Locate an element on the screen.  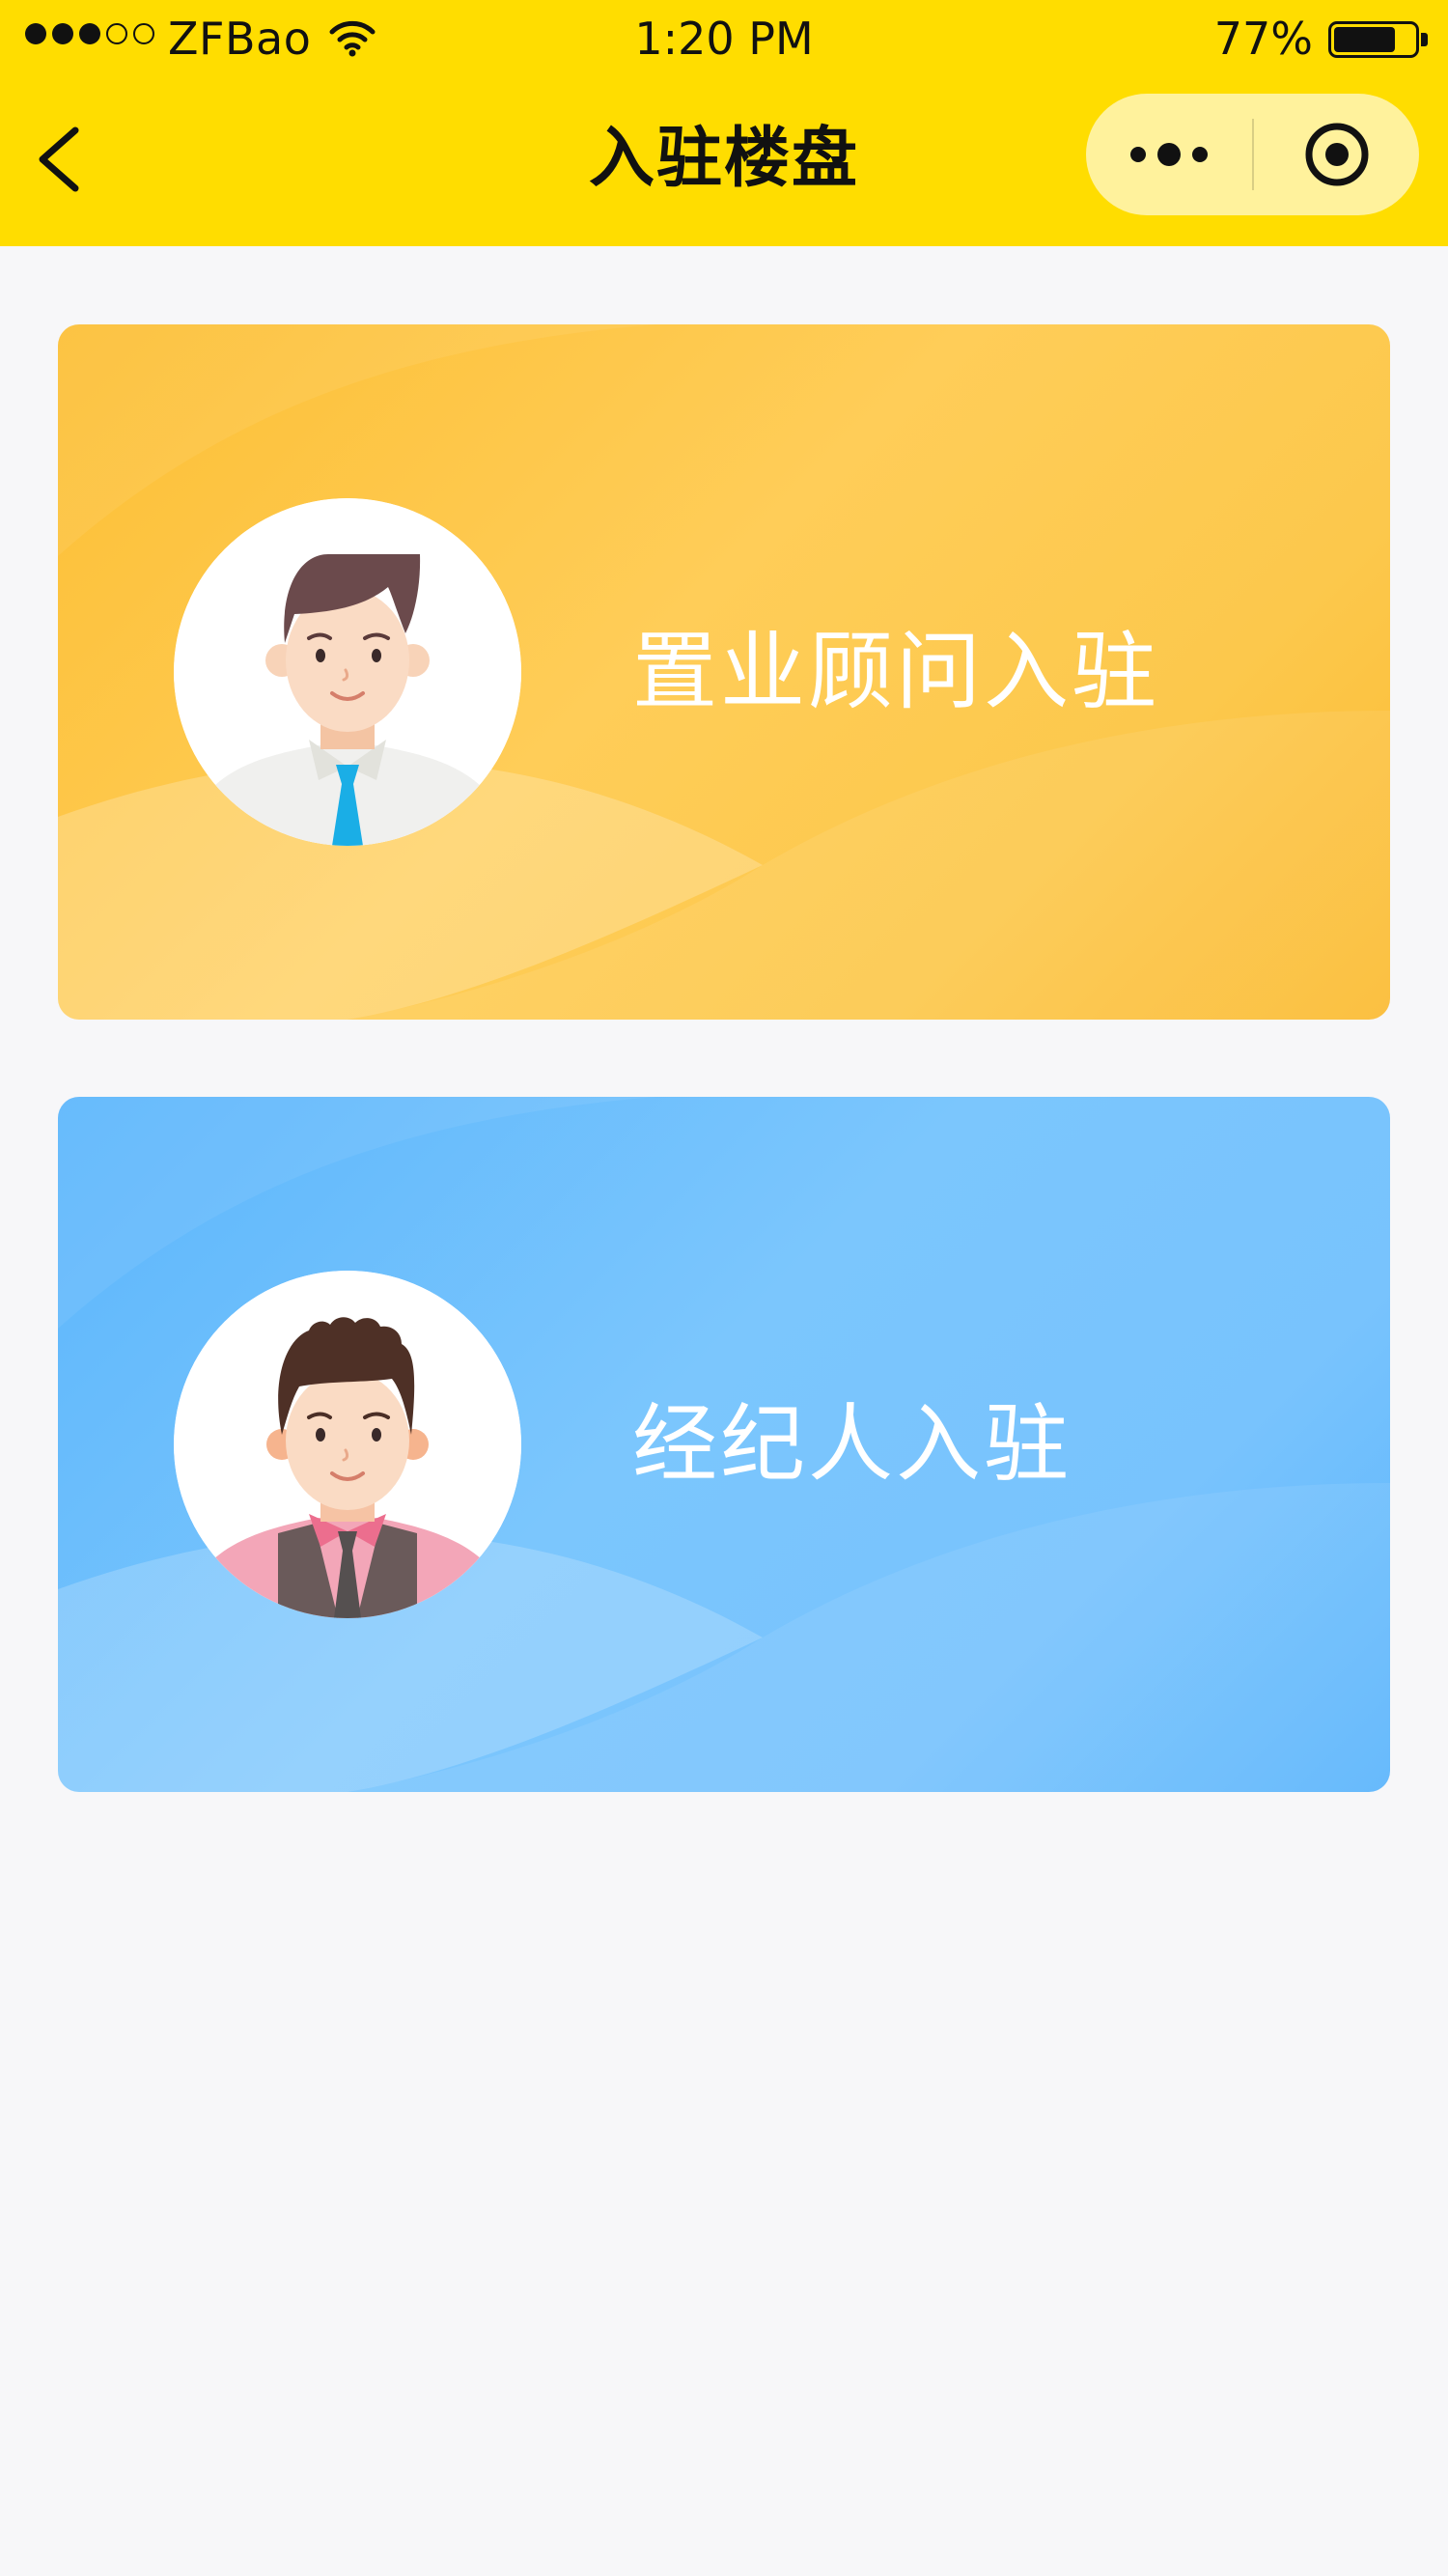
consultant-avatar is located at coordinates (348, 672).